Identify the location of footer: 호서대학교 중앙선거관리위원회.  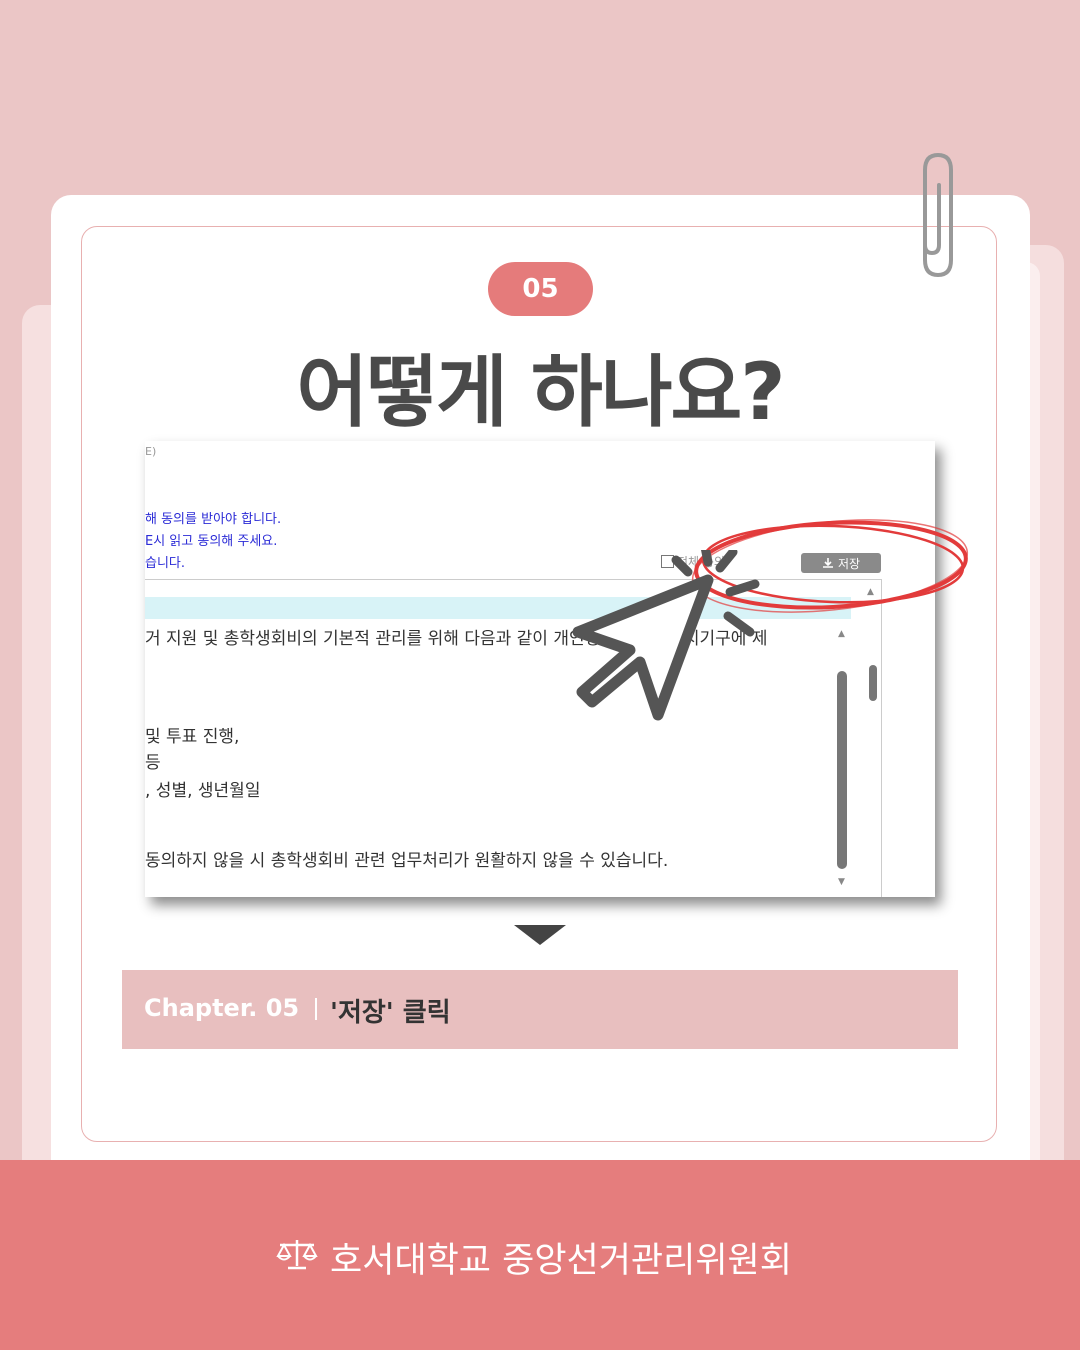
(540, 1255).